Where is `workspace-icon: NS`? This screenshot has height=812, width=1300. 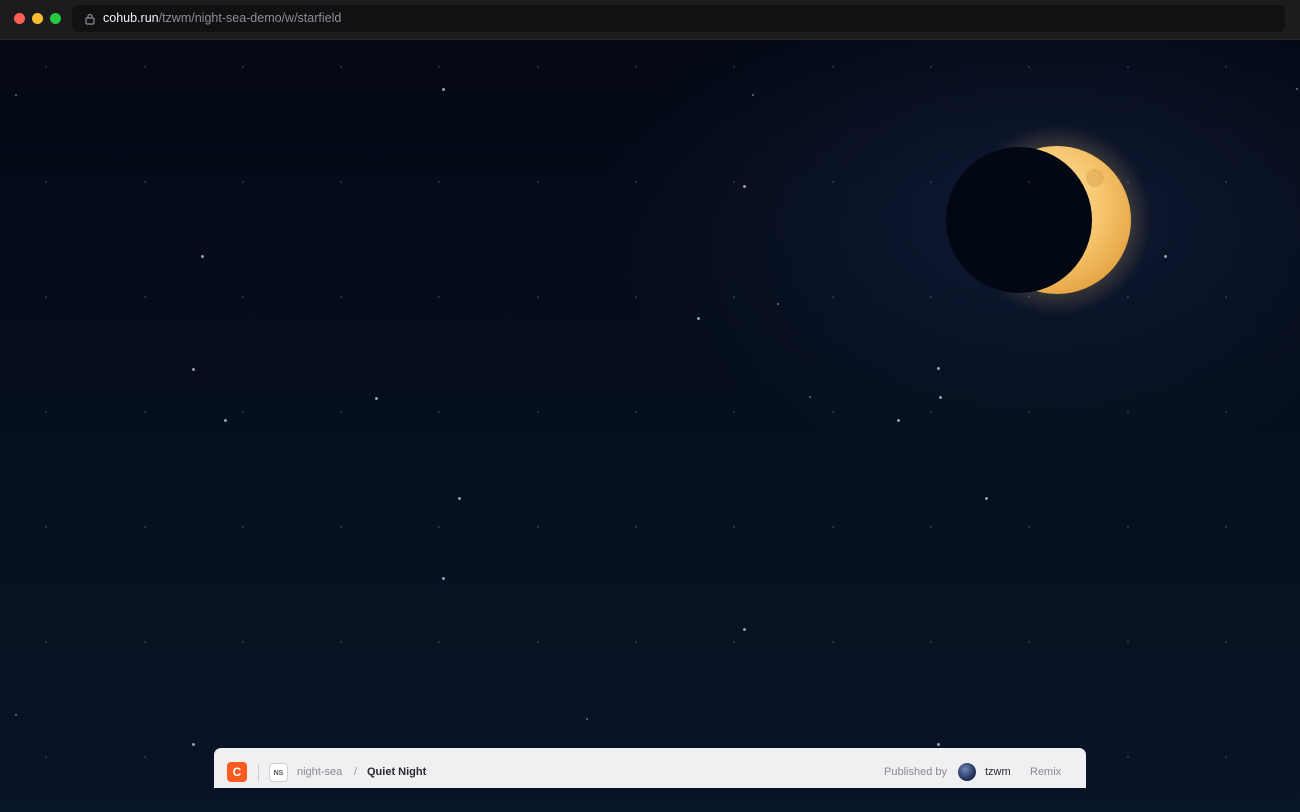 workspace-icon: NS is located at coordinates (278, 772).